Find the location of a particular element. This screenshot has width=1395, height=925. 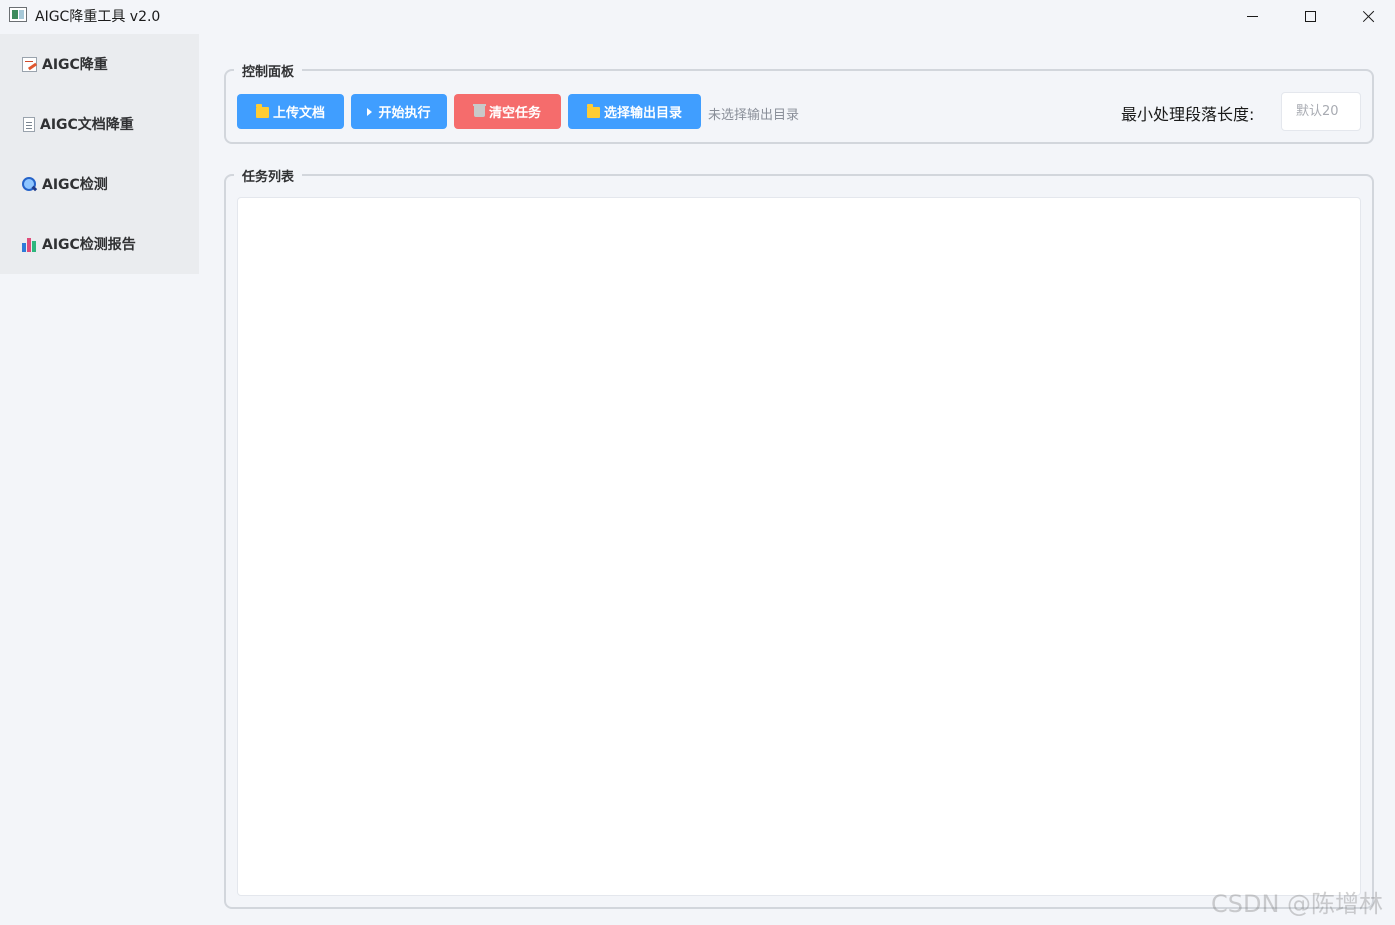

document-icon is located at coordinates (29, 124).